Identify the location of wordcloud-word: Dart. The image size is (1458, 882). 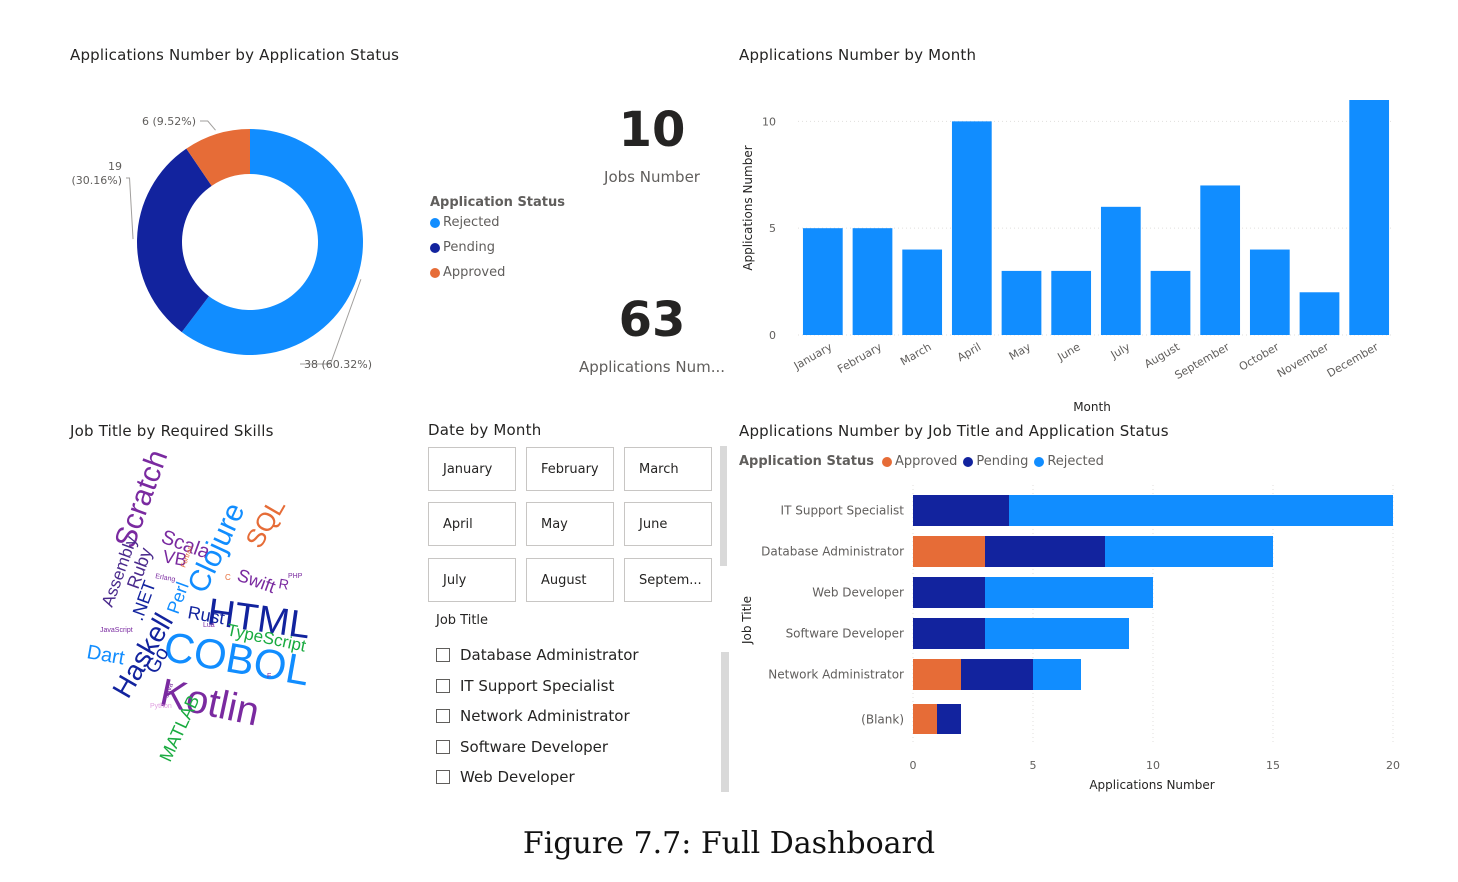
(105, 655).